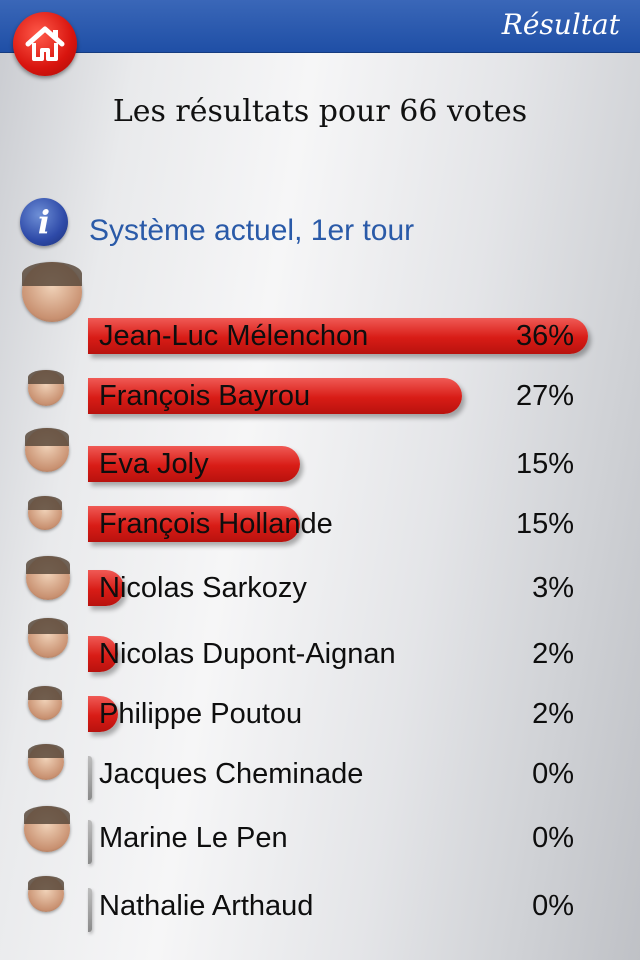 The width and height of the screenshot is (640, 960). Describe the element at coordinates (544, 396) in the screenshot. I see `candidate-percent: 27%` at that location.